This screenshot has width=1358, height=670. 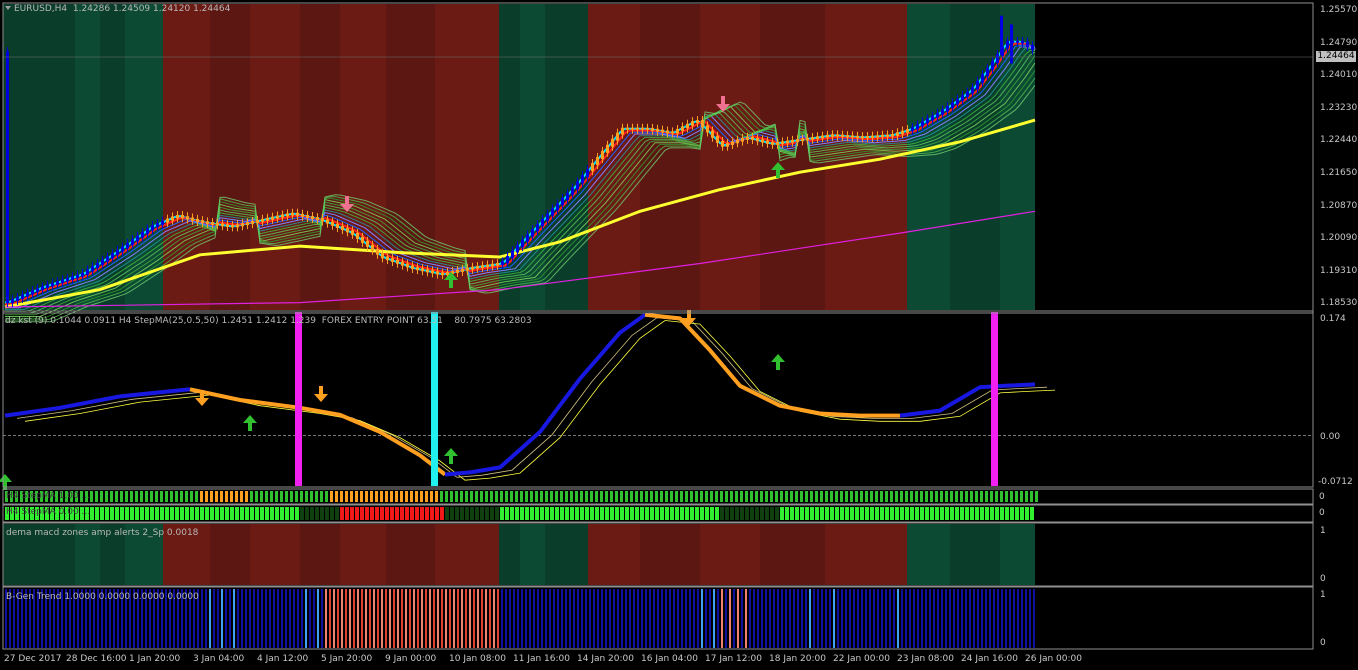 I want to click on time-axis-label: 17 Jan 12:00, so click(x=733, y=659).